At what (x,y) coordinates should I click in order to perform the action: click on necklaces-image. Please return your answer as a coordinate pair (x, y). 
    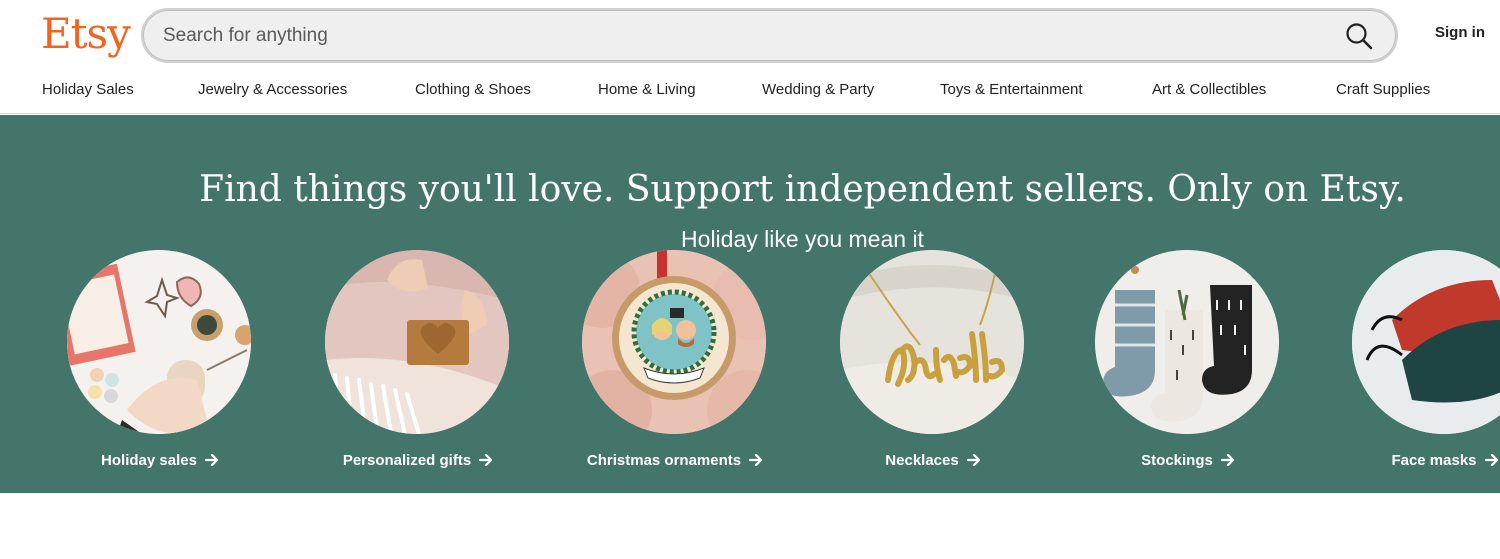
    Looking at the image, I should click on (932, 342).